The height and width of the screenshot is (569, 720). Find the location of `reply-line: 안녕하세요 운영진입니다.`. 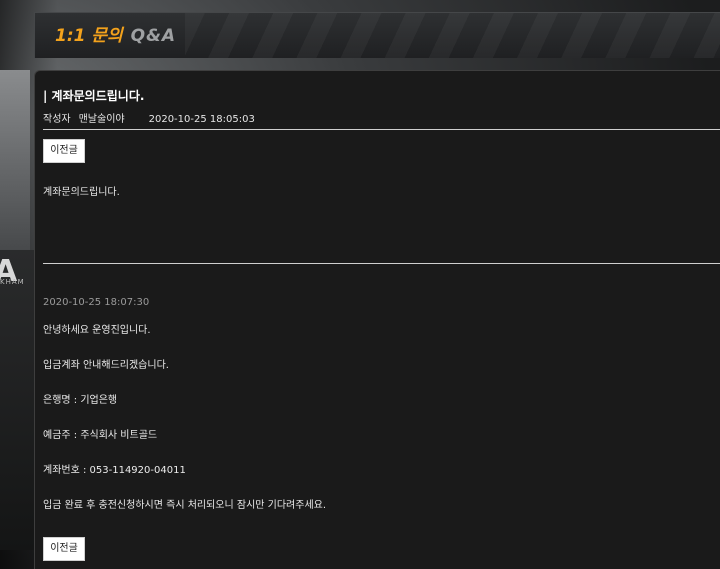

reply-line: 안녕하세요 운영진입니다. is located at coordinates (97, 330).